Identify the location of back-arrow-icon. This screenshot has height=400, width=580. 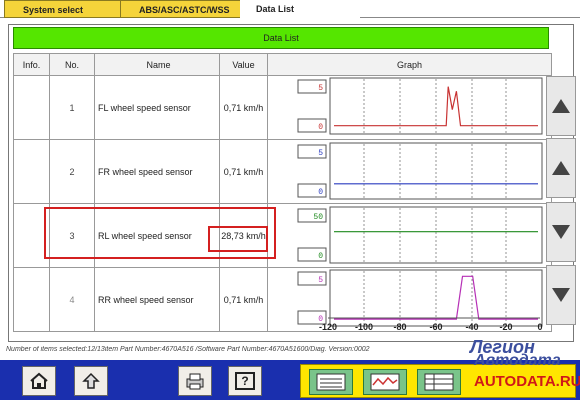
(91, 380).